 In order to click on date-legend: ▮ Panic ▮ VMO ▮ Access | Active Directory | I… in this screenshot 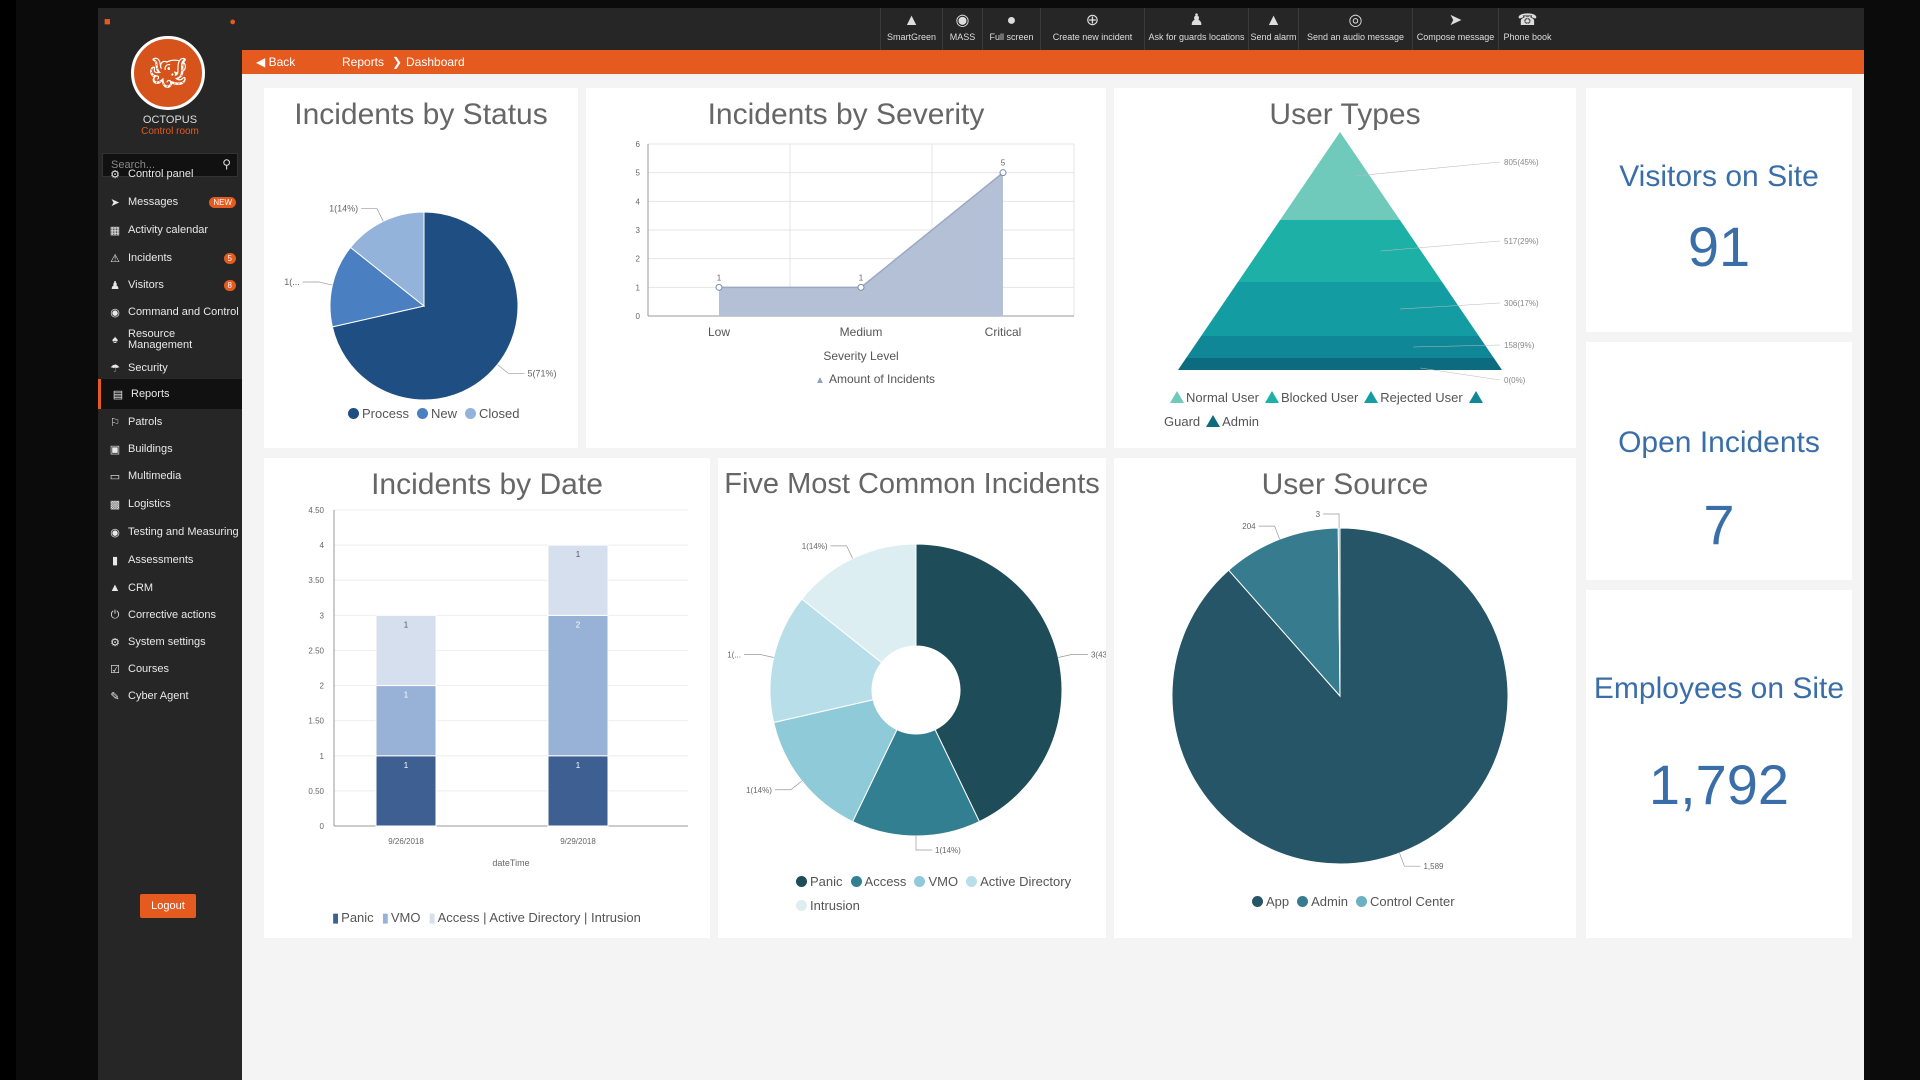, I will do `click(482, 918)`.